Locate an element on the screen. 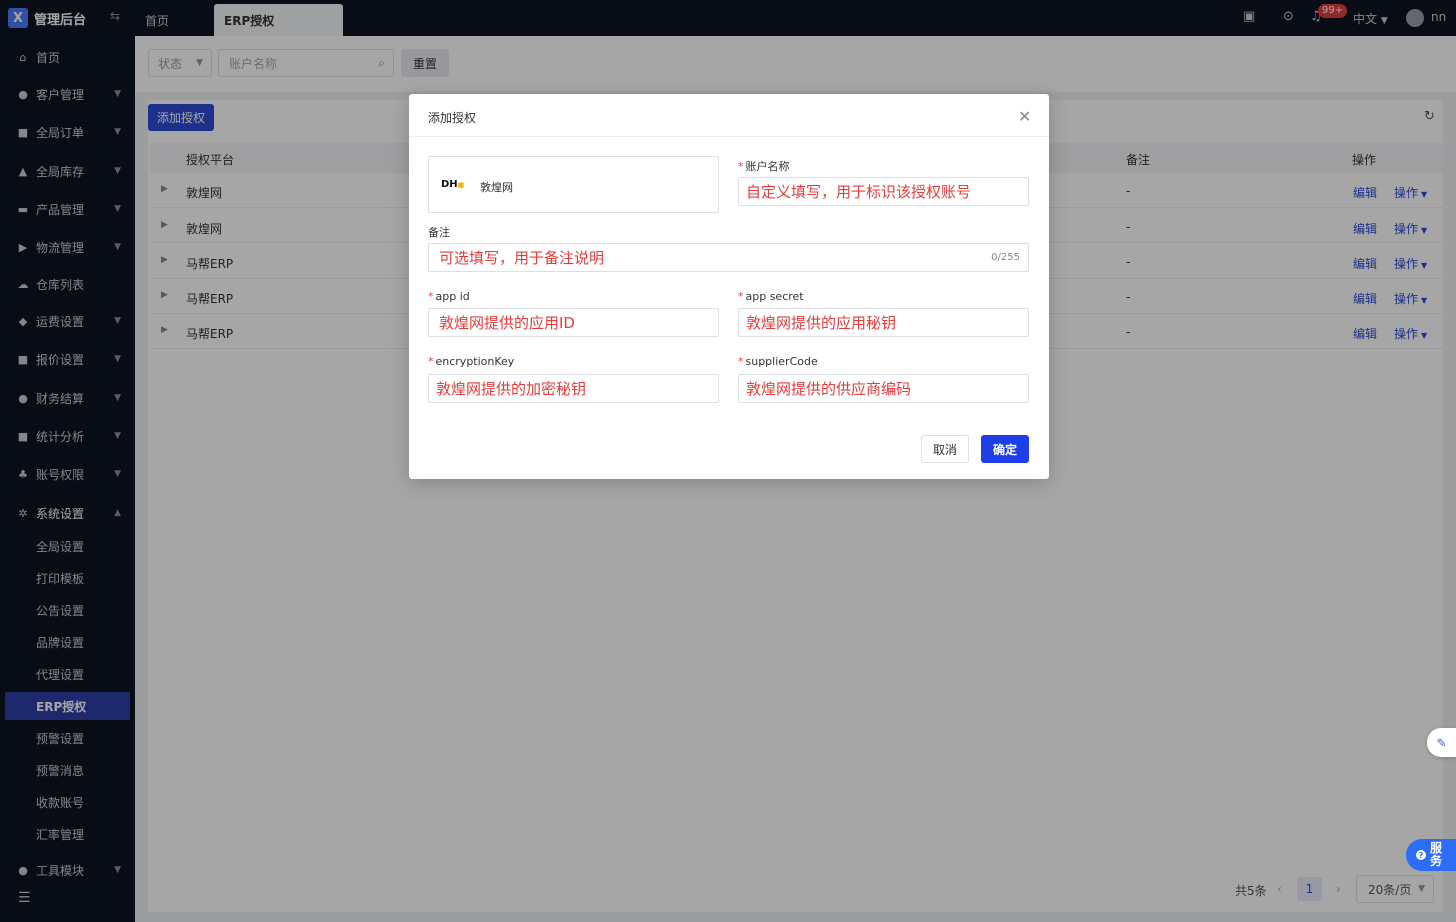 This screenshot has height=922, width=1456. confirm-button: 确定 is located at coordinates (1005, 449).